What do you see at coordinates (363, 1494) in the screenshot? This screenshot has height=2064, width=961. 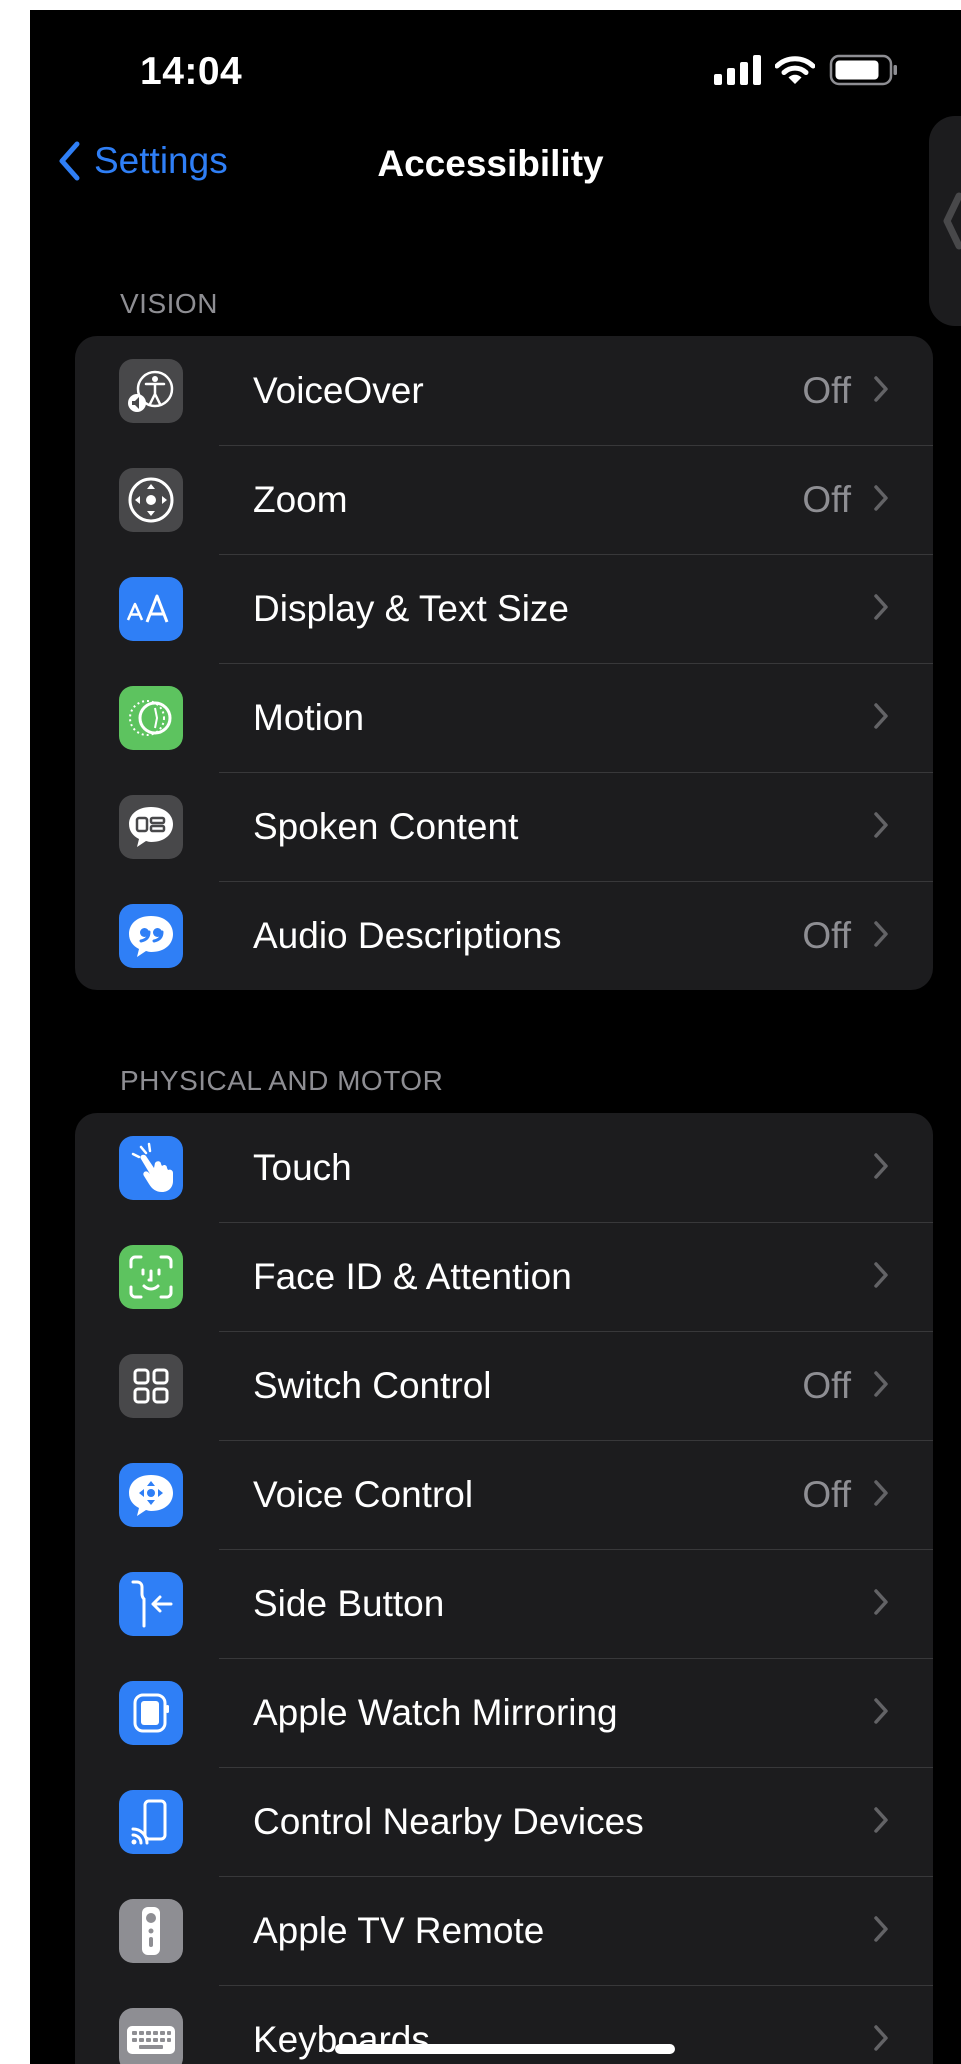 I see `voice-control-label: Voice Control` at bounding box center [363, 1494].